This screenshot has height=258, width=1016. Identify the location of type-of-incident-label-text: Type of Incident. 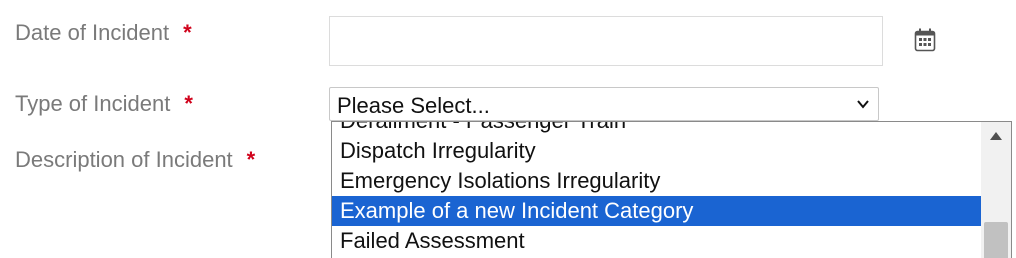
(93, 103).